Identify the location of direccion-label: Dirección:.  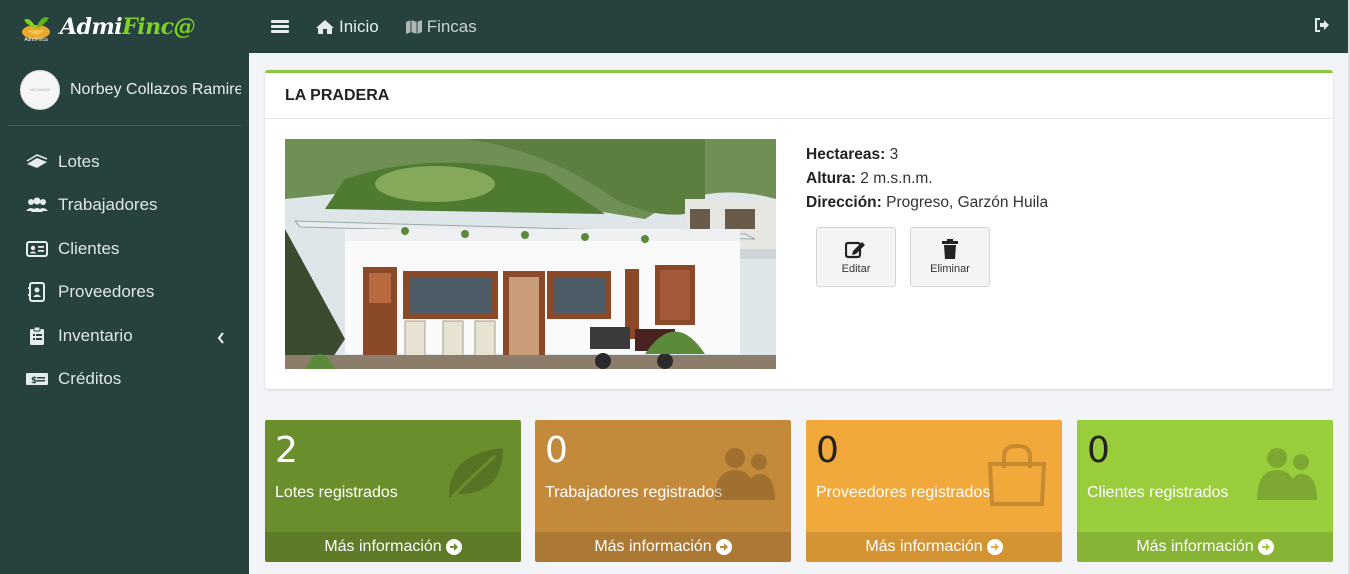
(844, 202).